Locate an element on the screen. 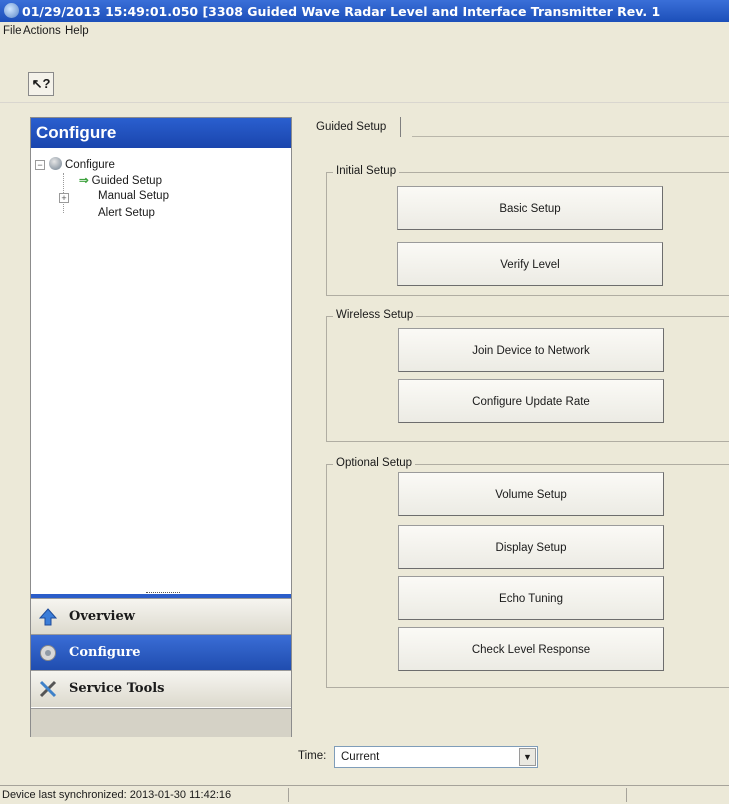 The width and height of the screenshot is (729, 804). arrow-right-icon: ⇒ is located at coordinates (84, 181).